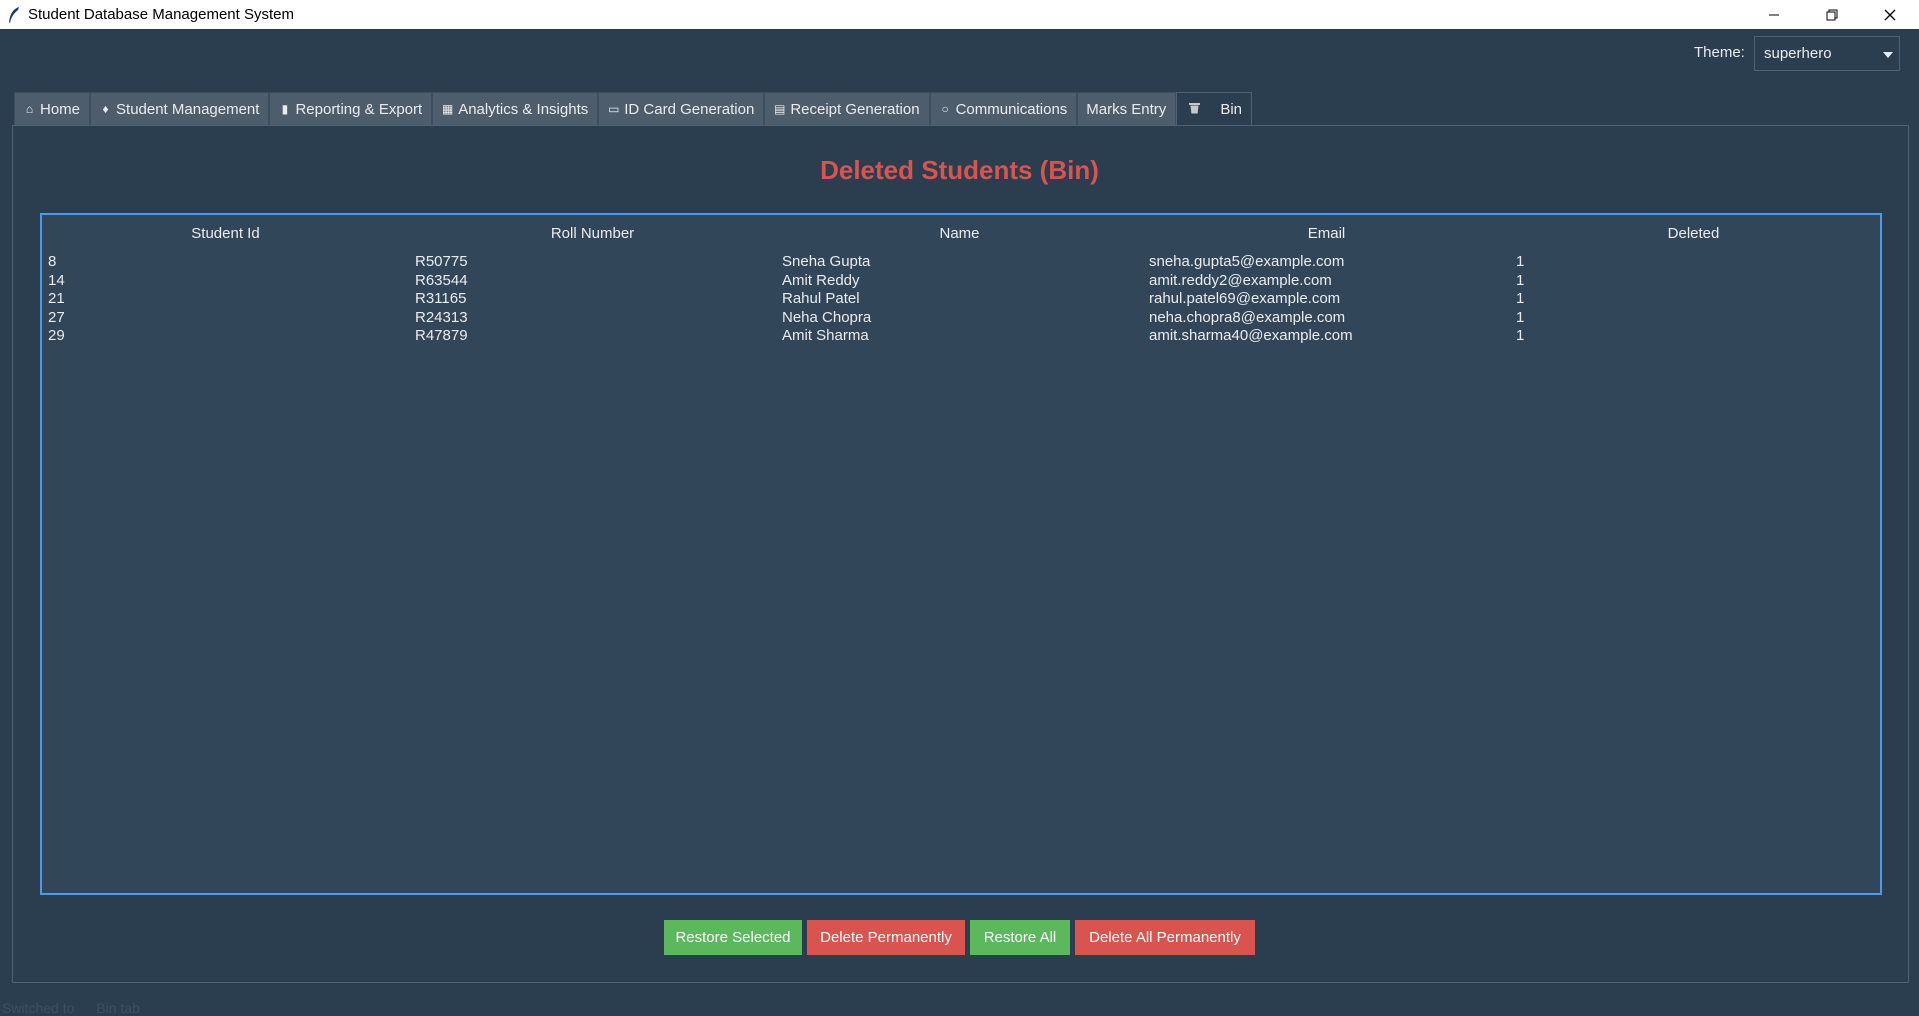  What do you see at coordinates (56, 335) in the screenshot?
I see `cell-student-id: 29` at bounding box center [56, 335].